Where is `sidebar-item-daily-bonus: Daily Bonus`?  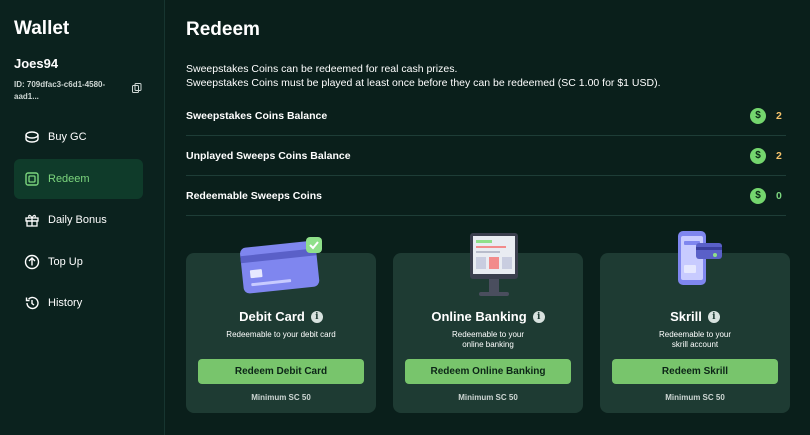 sidebar-item-daily-bonus: Daily Bonus is located at coordinates (78, 220).